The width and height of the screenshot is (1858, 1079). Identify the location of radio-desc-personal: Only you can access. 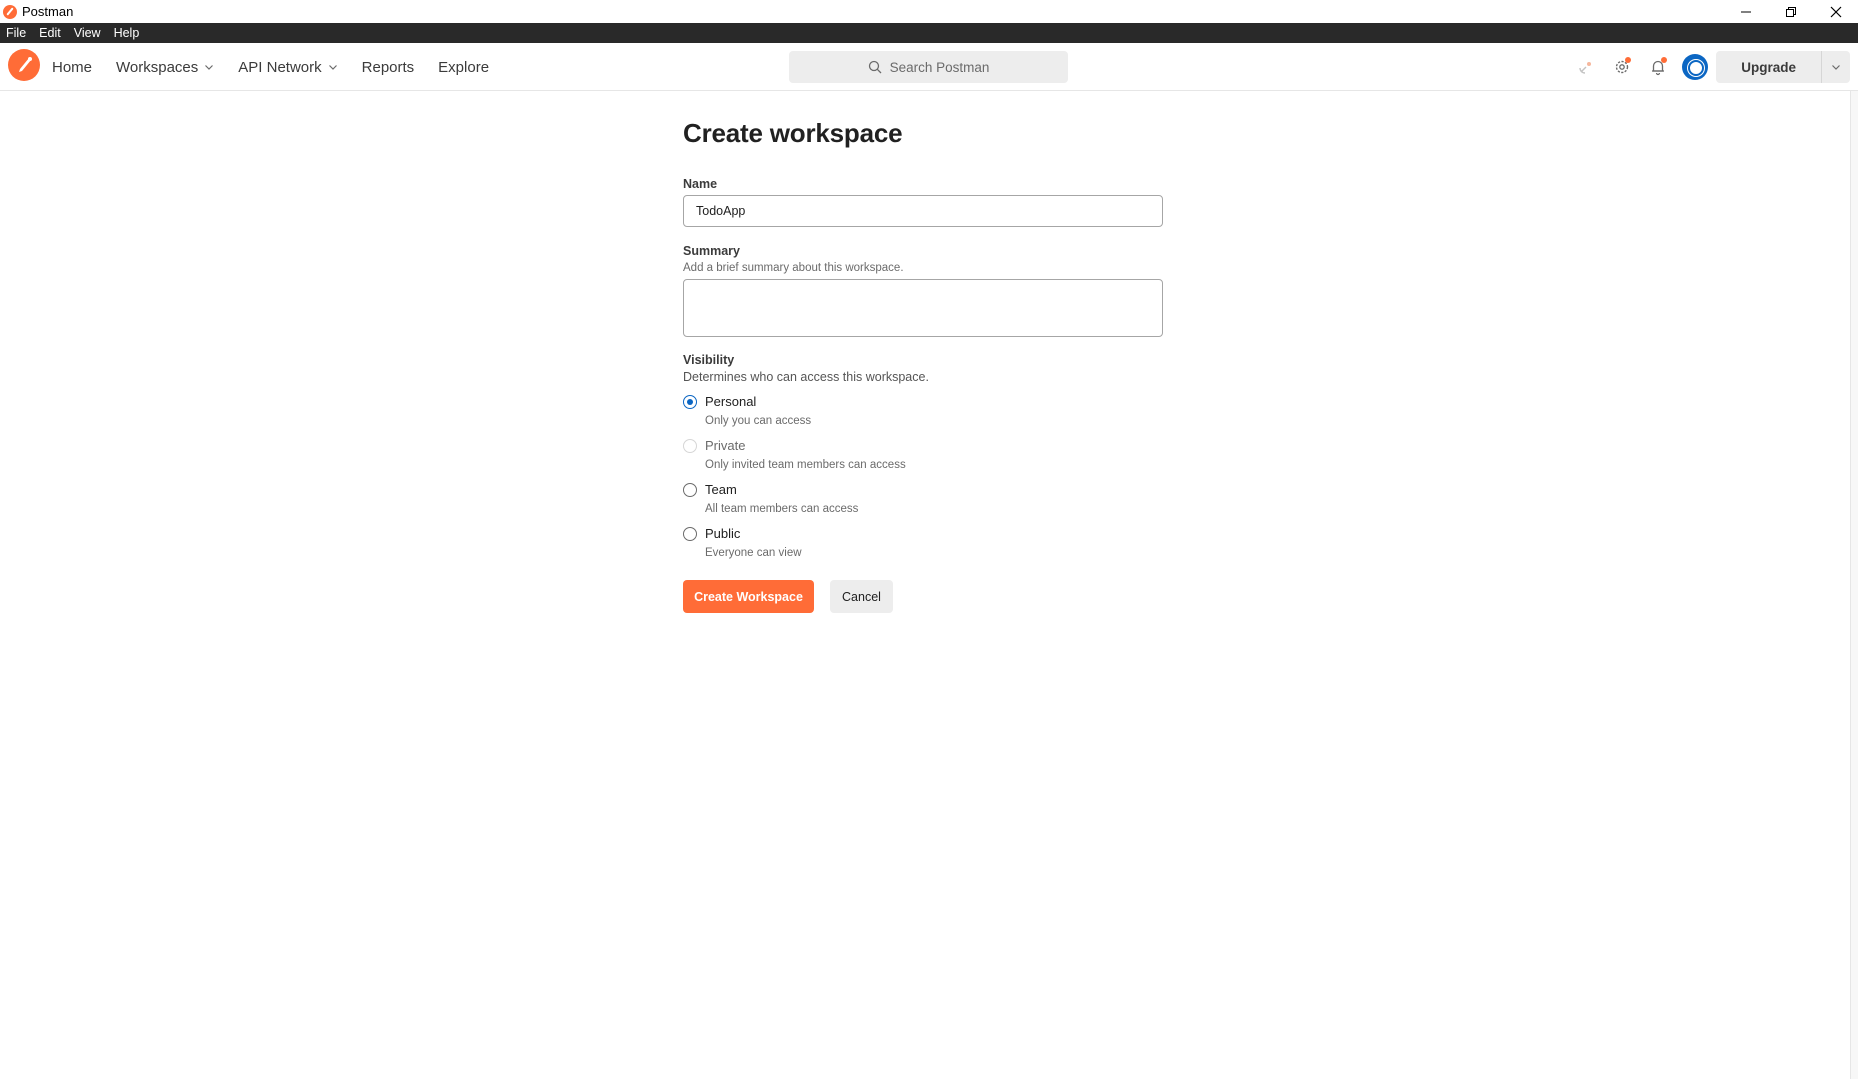
(758, 421).